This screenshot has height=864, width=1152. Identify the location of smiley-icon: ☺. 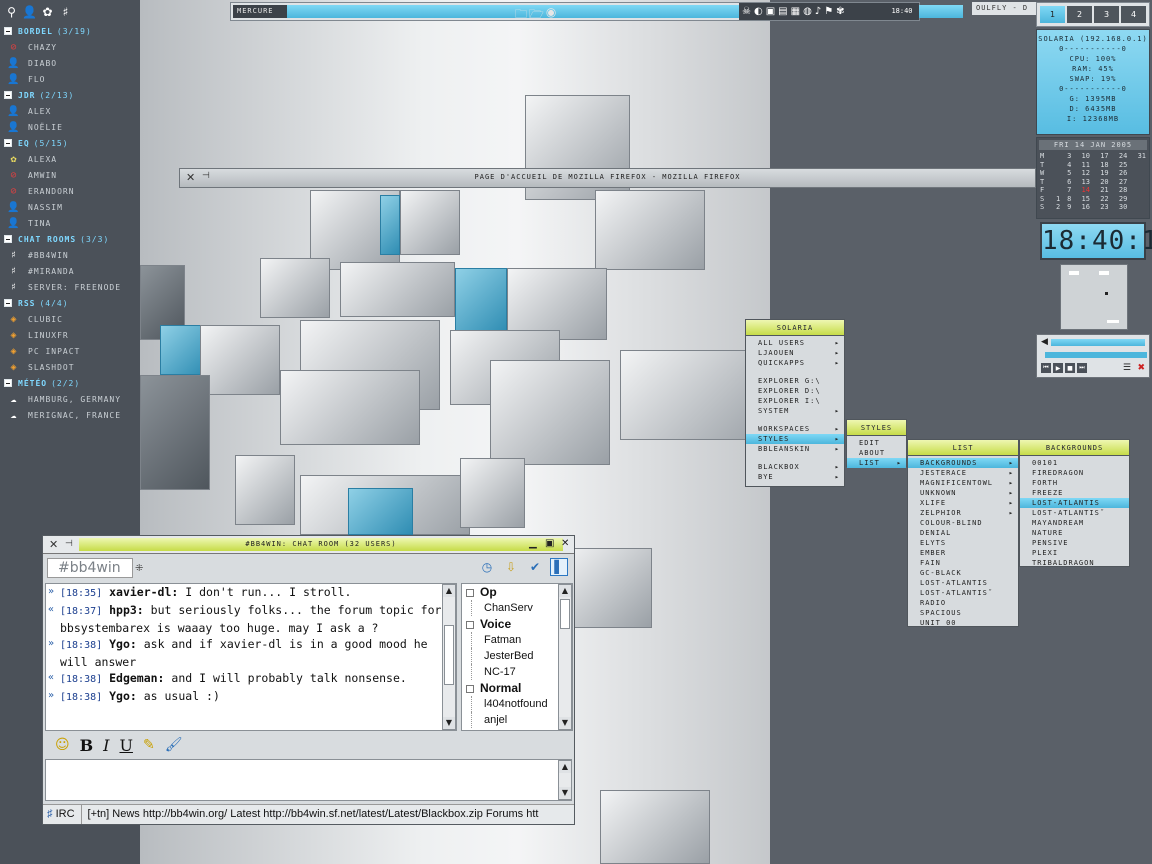
(62, 745).